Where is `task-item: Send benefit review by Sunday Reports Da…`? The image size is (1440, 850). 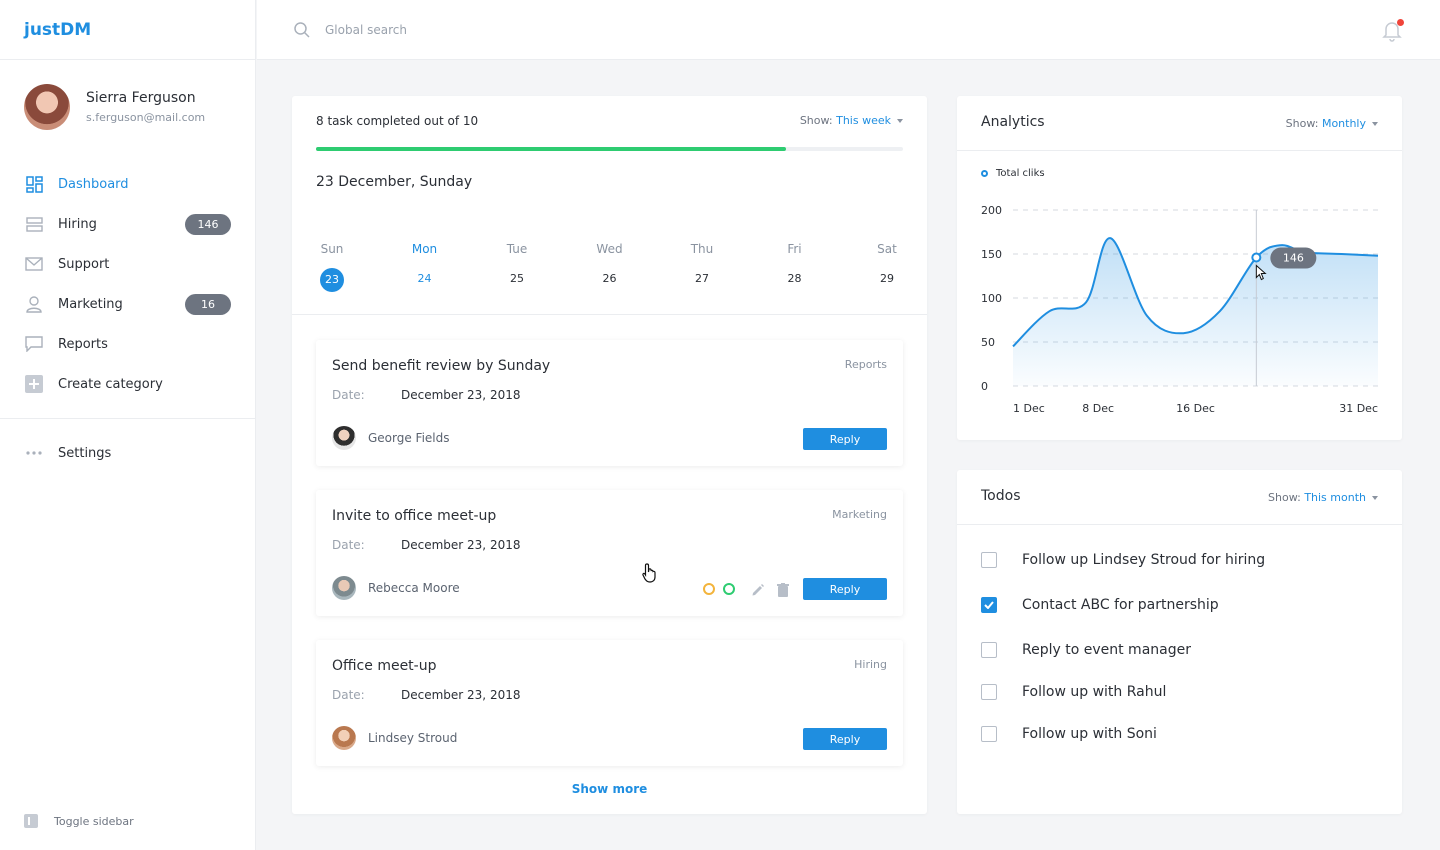 task-item: Send benefit review by Sunday Reports Da… is located at coordinates (609, 403).